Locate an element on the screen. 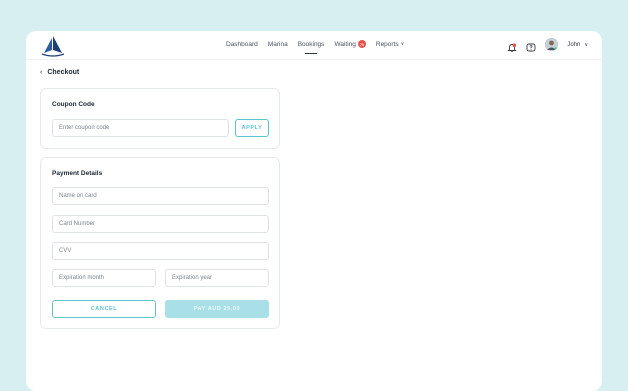 The width and height of the screenshot is (628, 391). apply-button-label: APPLY is located at coordinates (252, 128).